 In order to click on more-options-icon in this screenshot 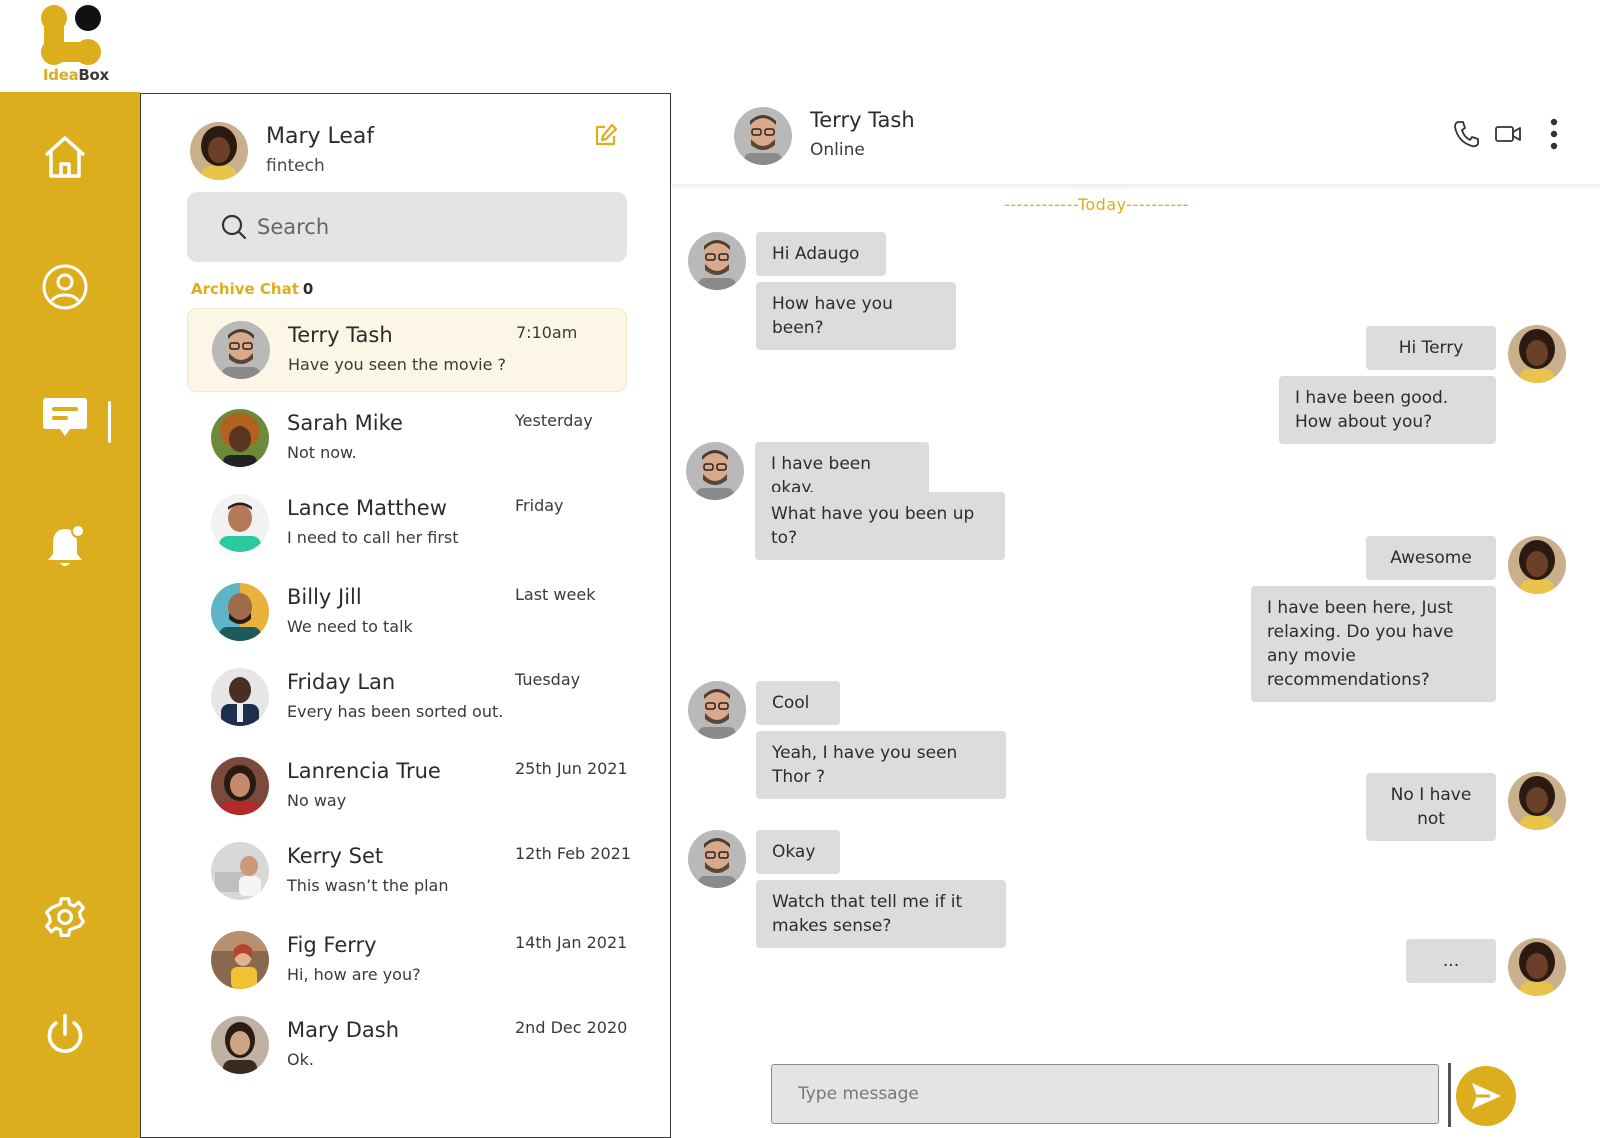, I will do `click(1554, 134)`.